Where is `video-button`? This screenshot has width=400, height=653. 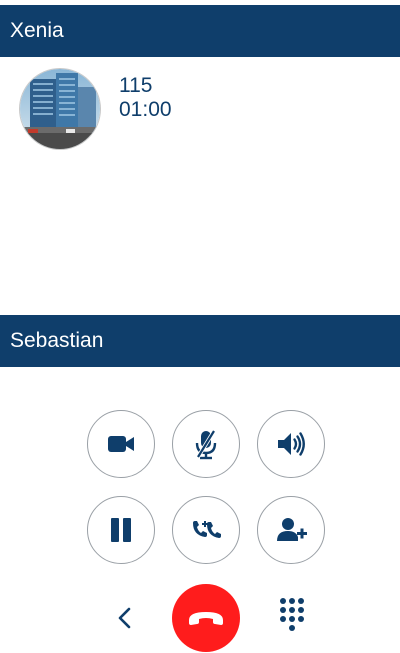 video-button is located at coordinates (121, 444).